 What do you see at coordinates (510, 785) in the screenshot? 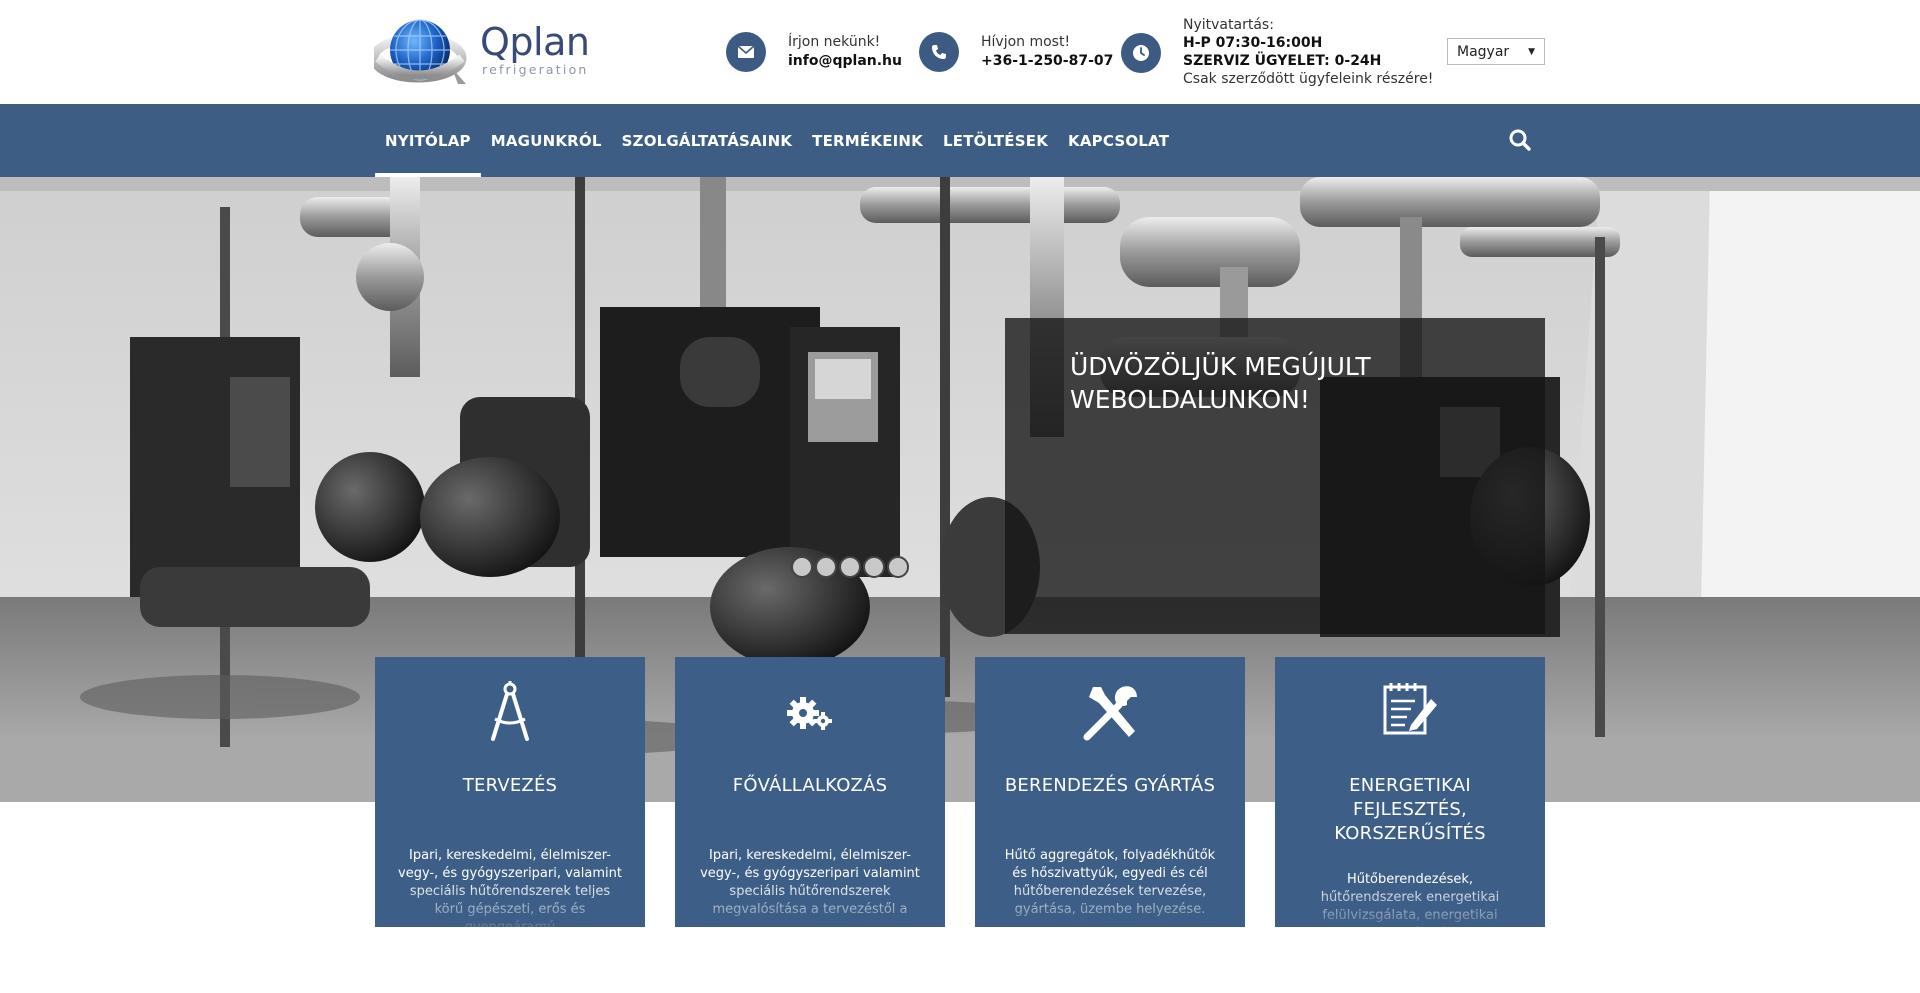
I see `service-title: TERVEZÉS` at bounding box center [510, 785].